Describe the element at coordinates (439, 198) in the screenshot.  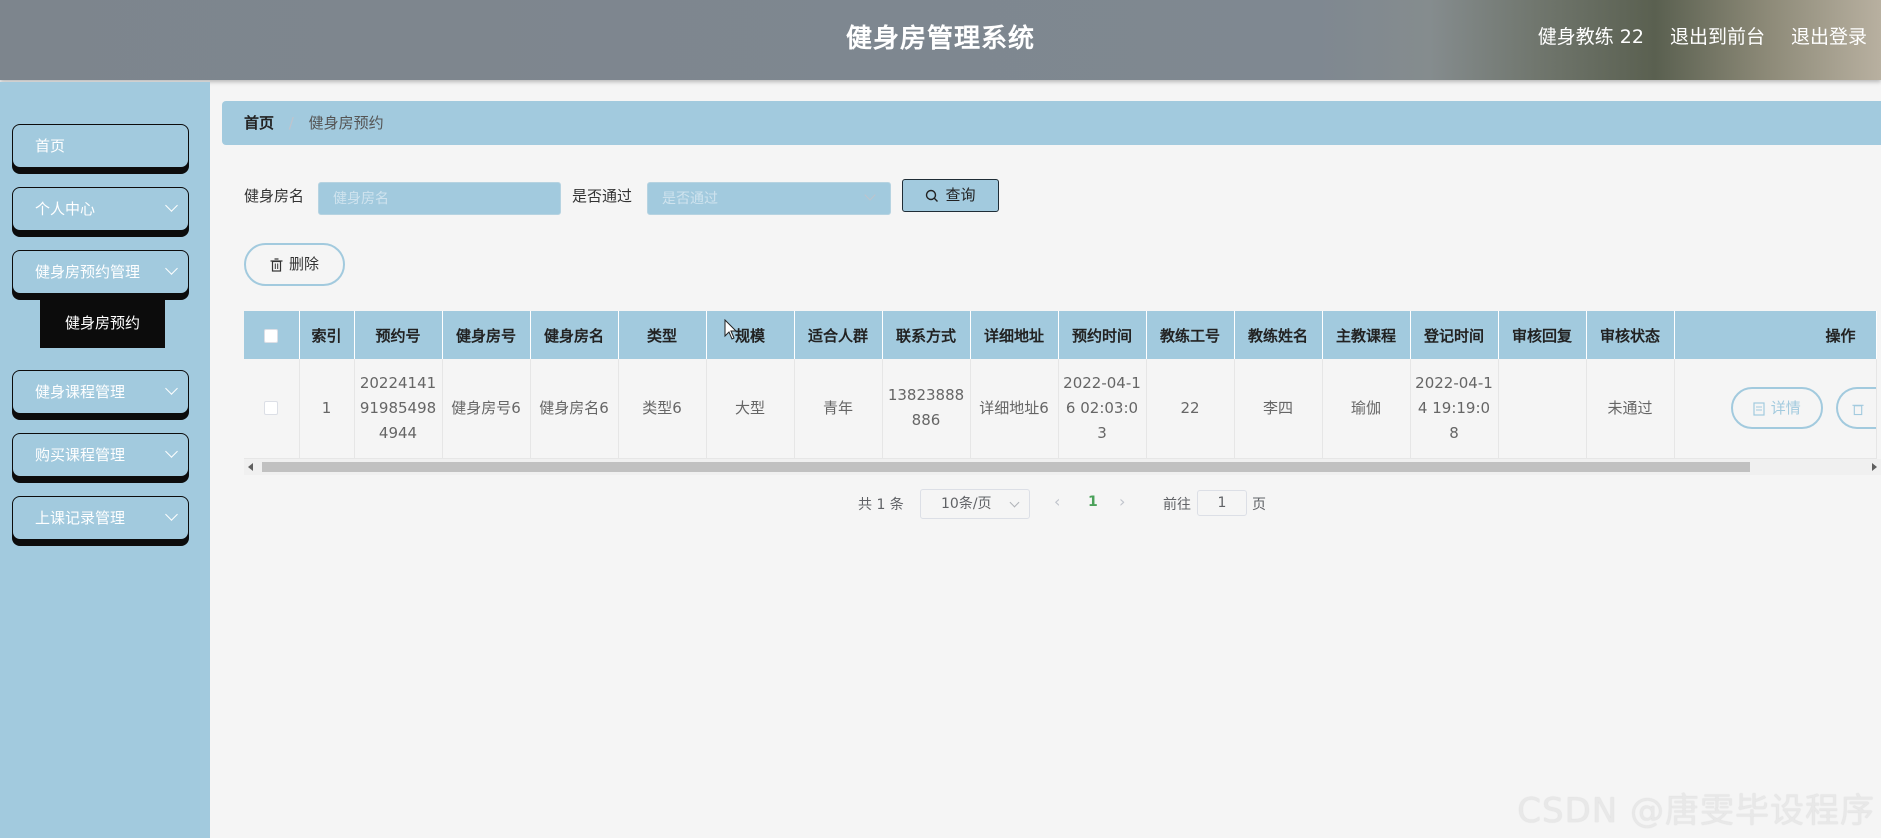
I see `gym-name-input` at that location.